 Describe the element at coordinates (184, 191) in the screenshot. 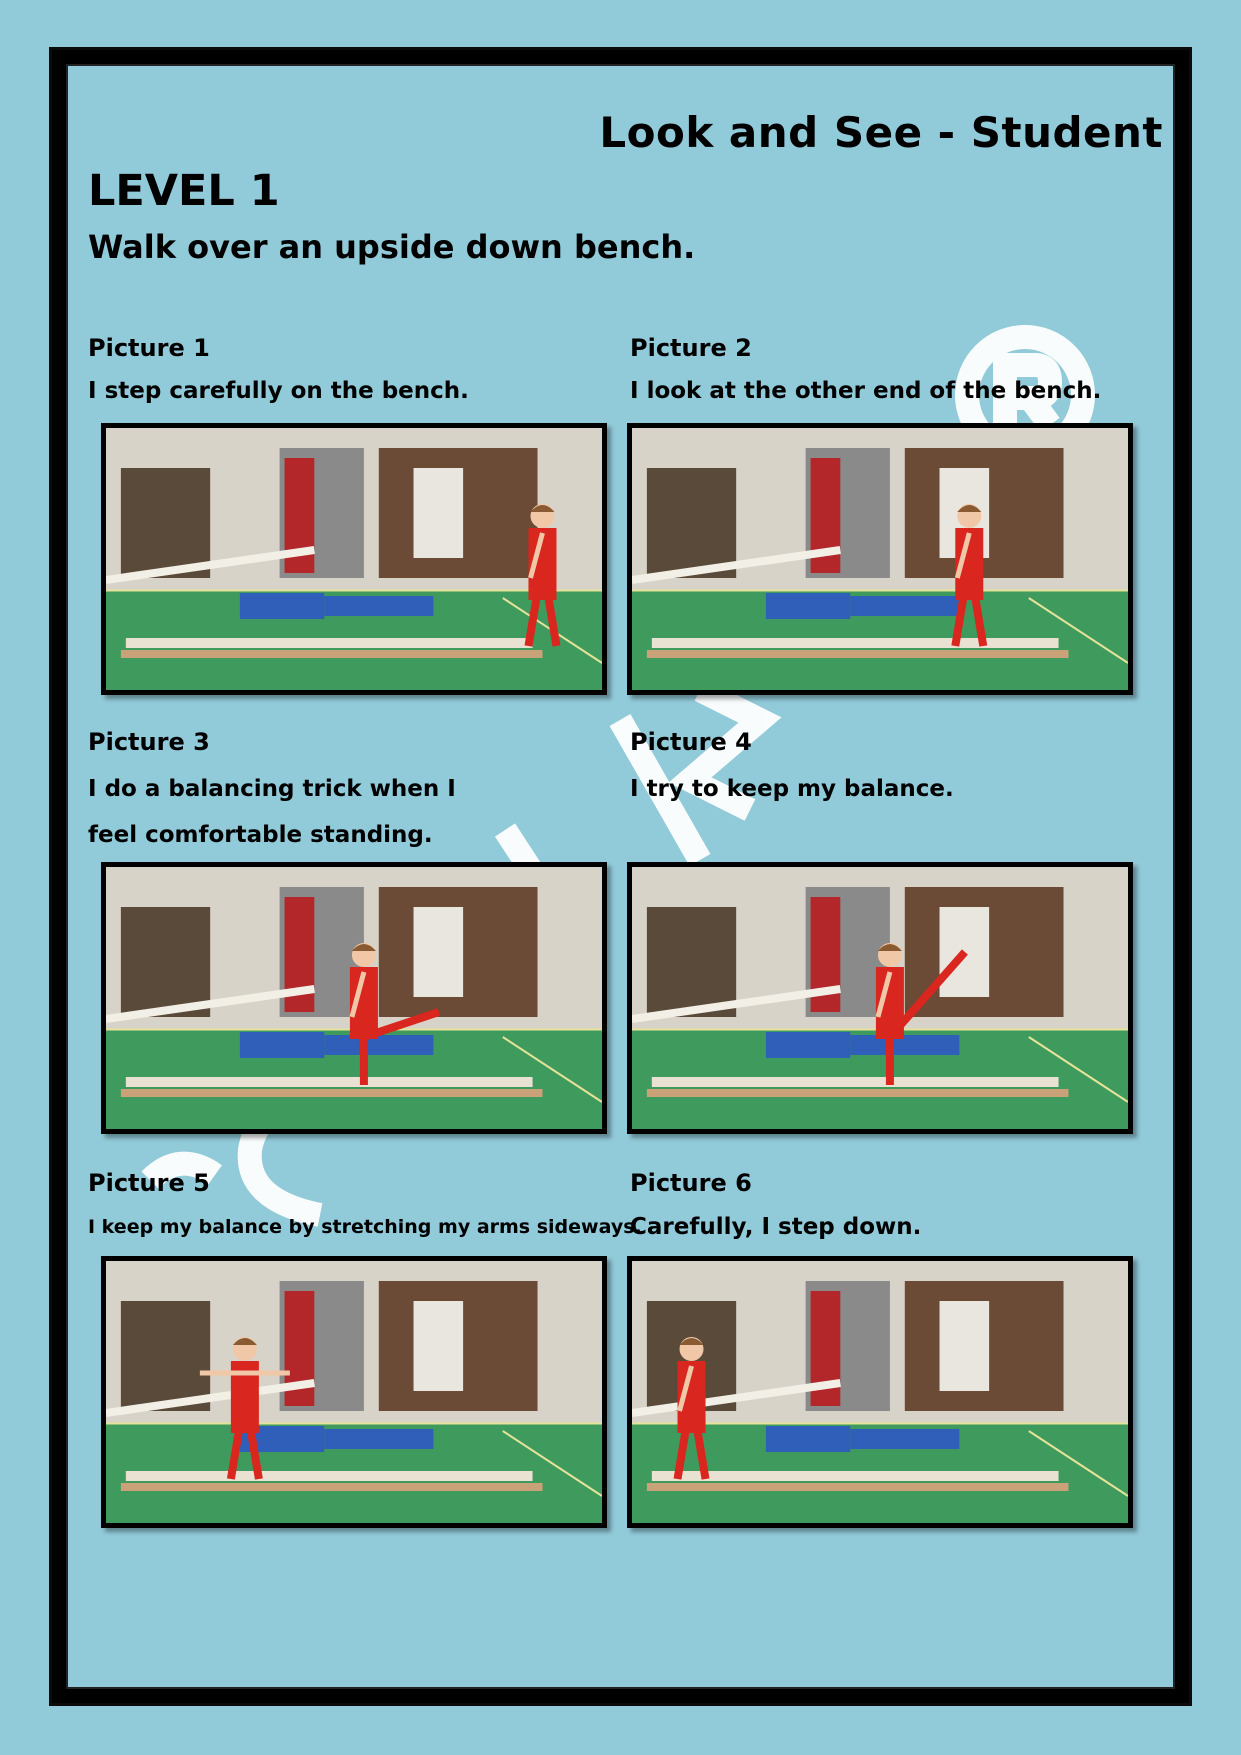

I see `level-heading: LEVEL 1` at that location.